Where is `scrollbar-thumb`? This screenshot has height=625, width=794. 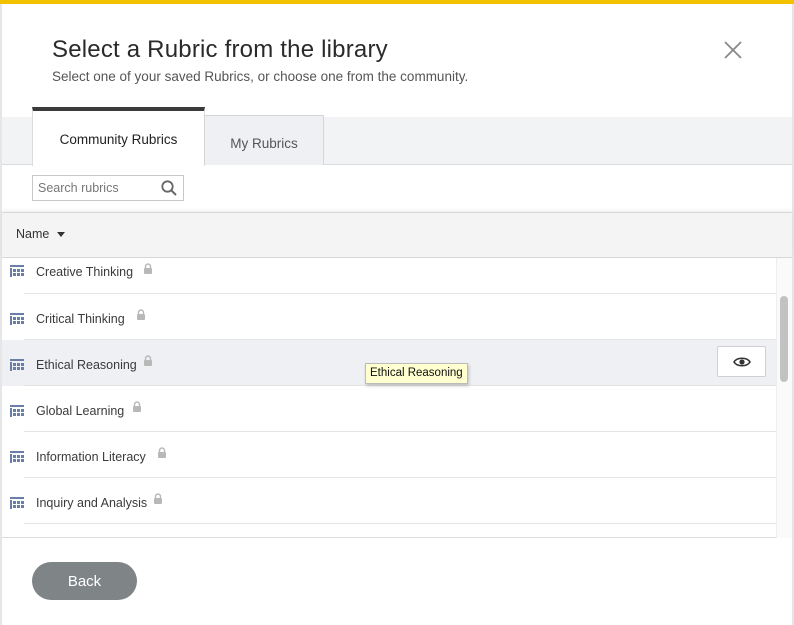 scrollbar-thumb is located at coordinates (784, 339).